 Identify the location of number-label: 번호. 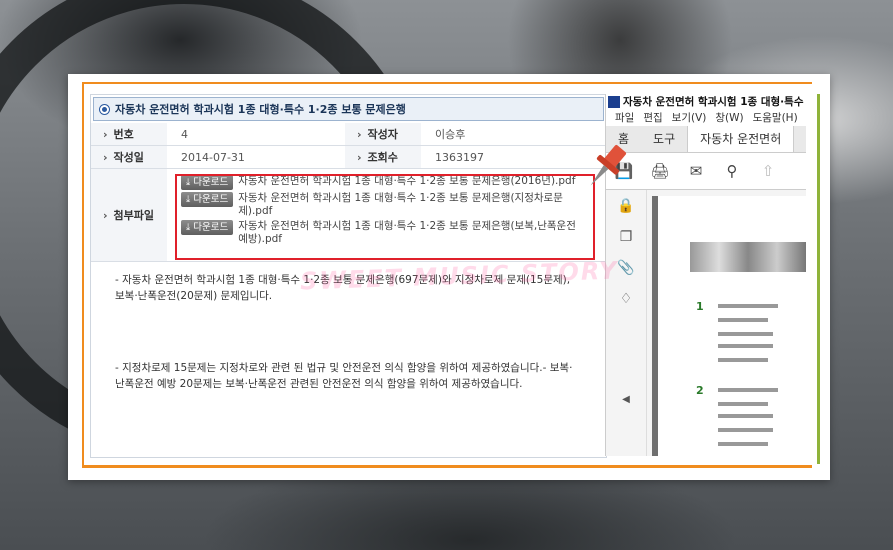
(129, 134).